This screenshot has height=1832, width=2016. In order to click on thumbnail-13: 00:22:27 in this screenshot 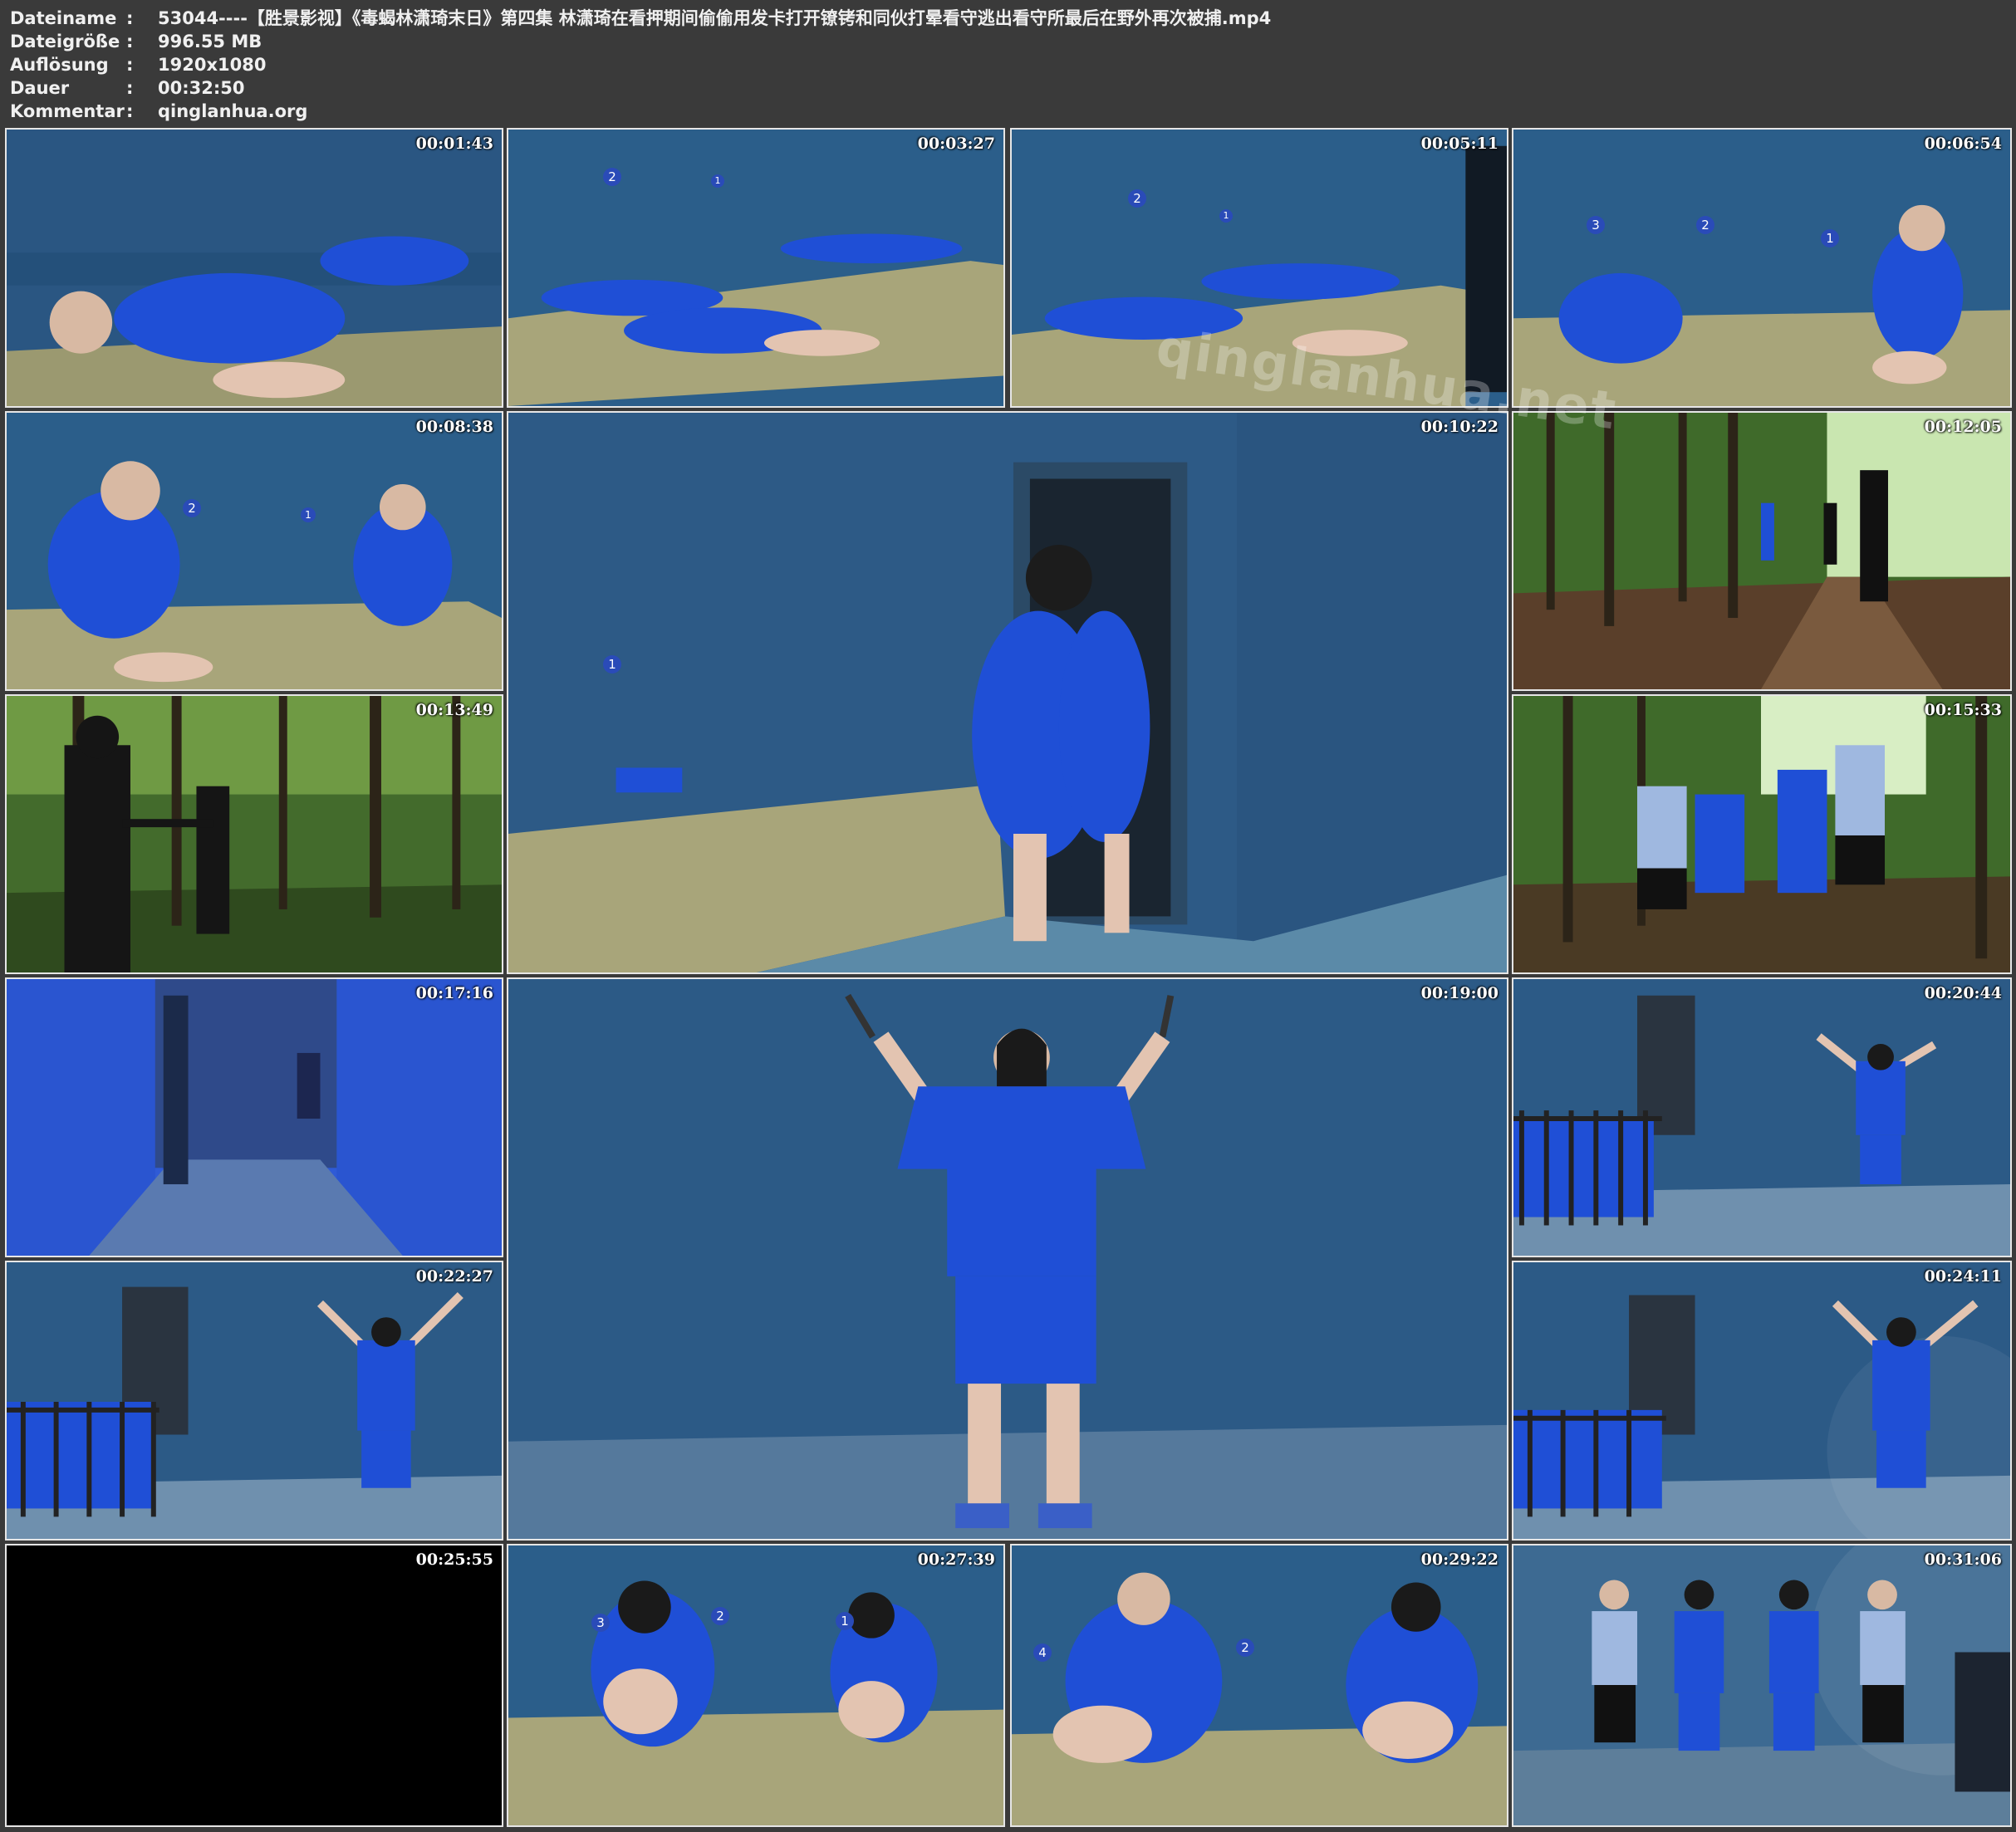, I will do `click(254, 1401)`.